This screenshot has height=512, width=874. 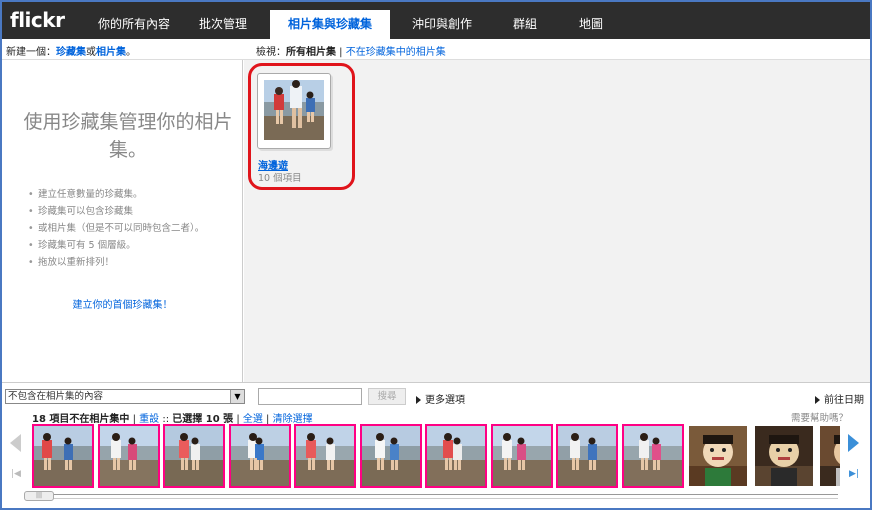 What do you see at coordinates (31, 52) in the screenshot?
I see `create-prefix: 新建一個：` at bounding box center [31, 52].